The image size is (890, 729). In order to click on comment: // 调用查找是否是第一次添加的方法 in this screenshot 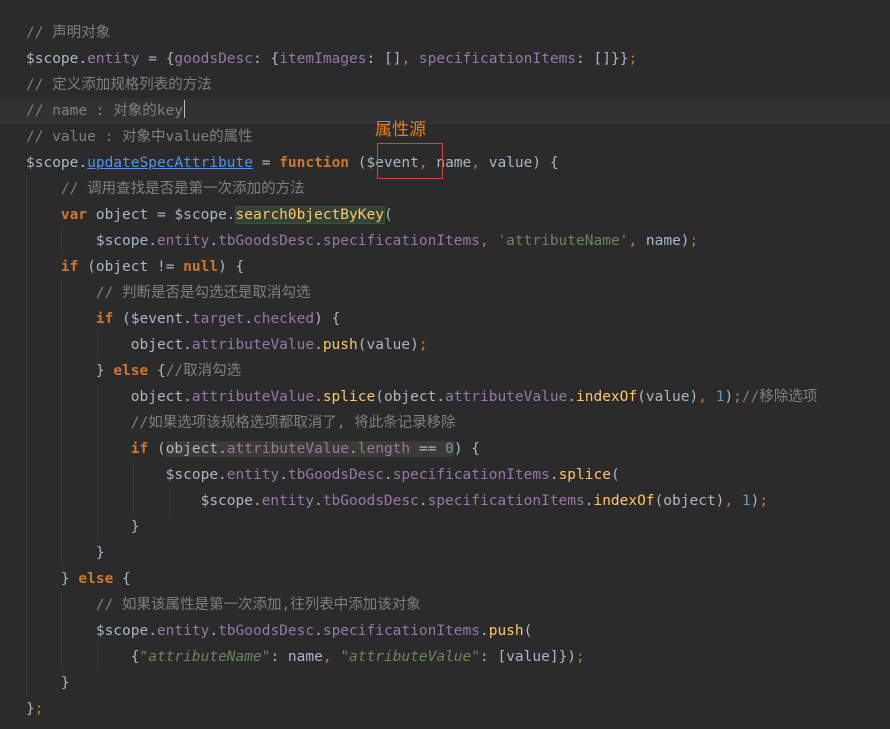, I will do `click(182, 189)`.